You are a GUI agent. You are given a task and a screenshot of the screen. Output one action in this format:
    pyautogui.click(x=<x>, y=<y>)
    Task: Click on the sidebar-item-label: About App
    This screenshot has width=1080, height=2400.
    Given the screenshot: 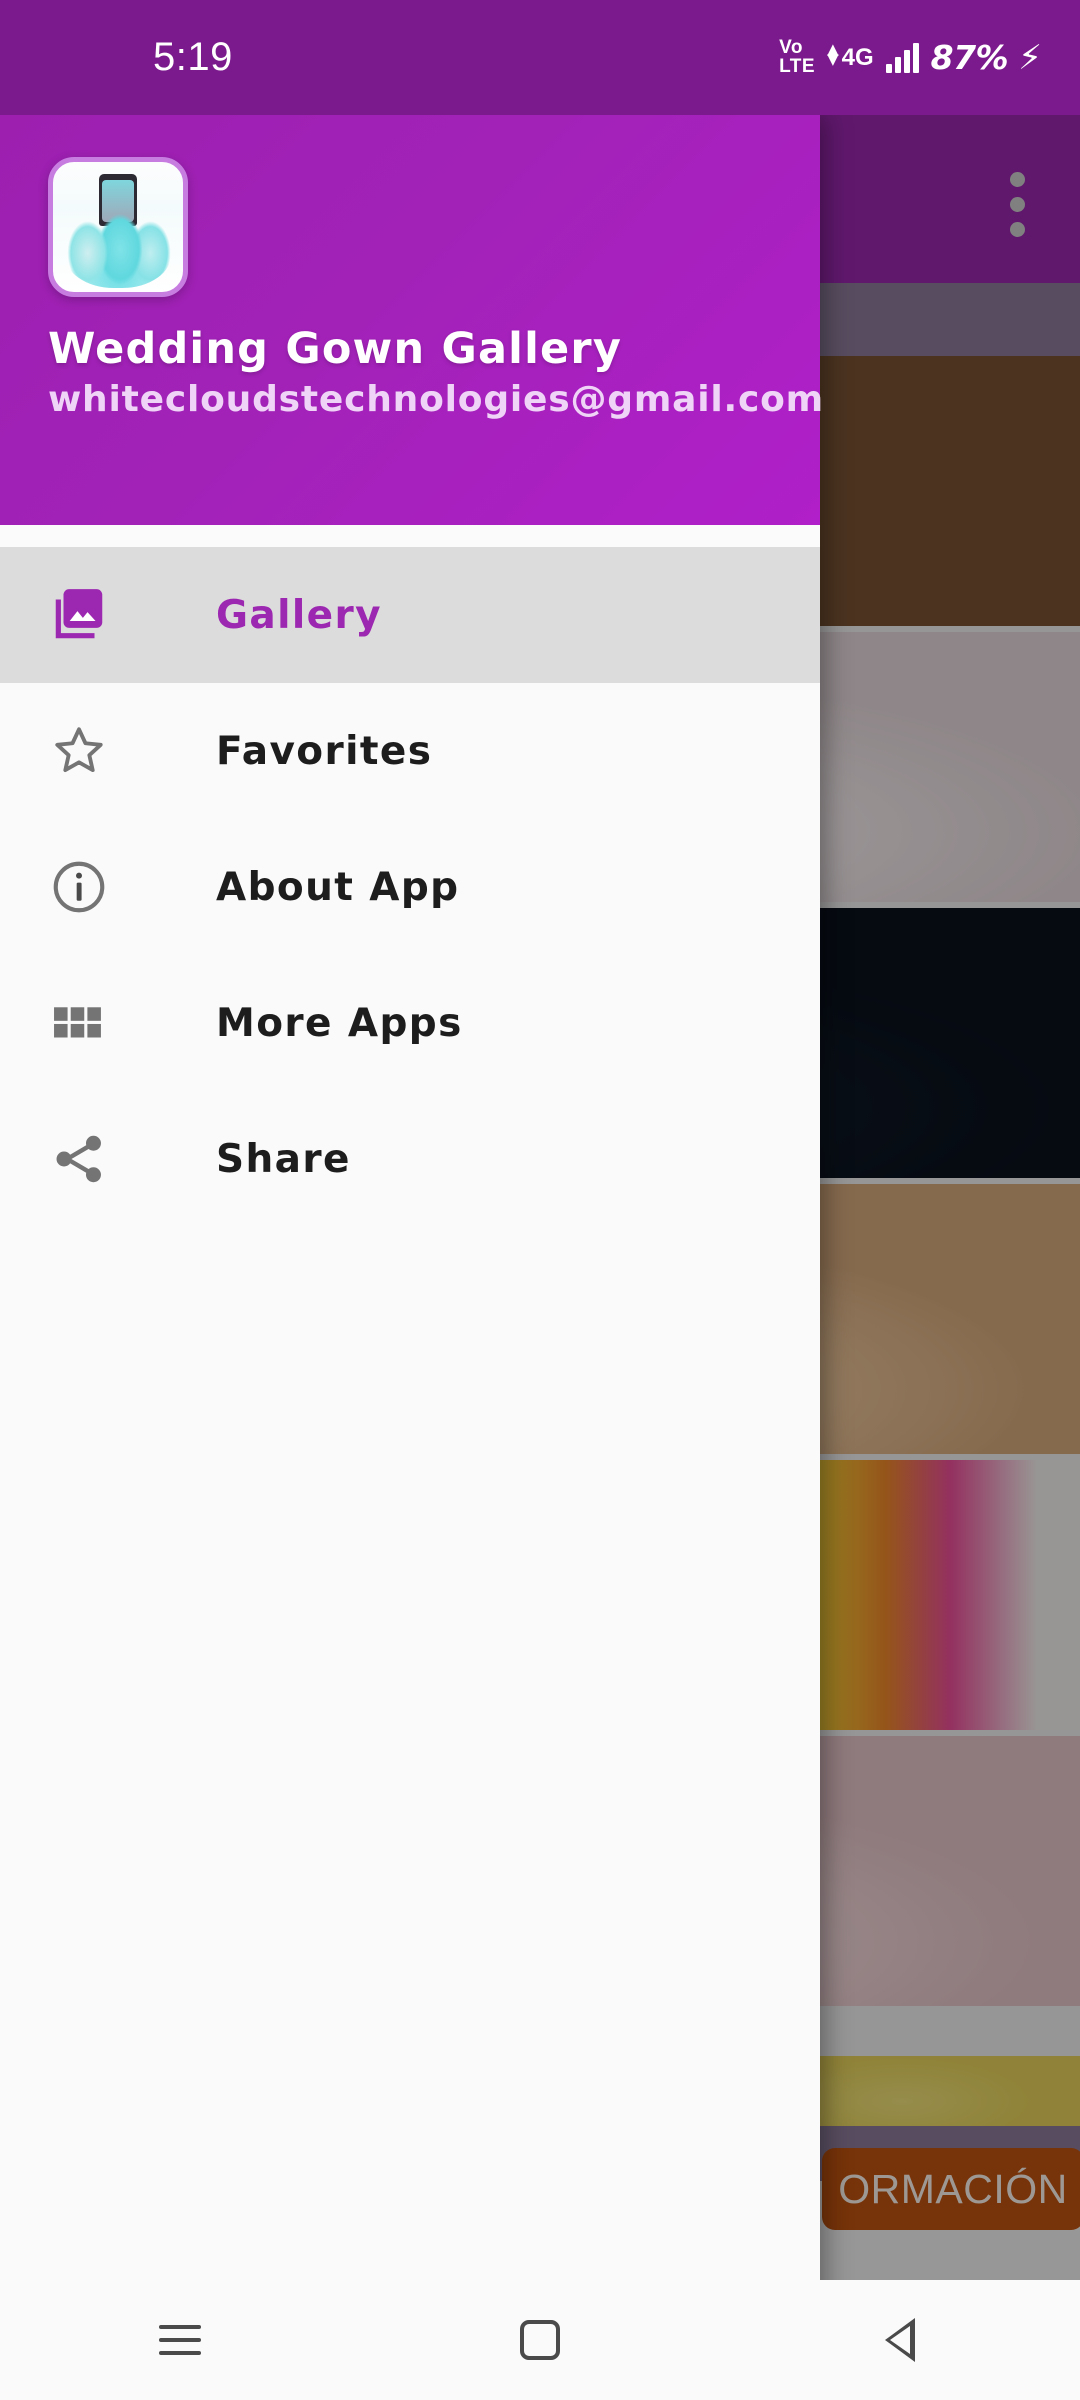 What is the action you would take?
    pyautogui.click(x=338, y=887)
    